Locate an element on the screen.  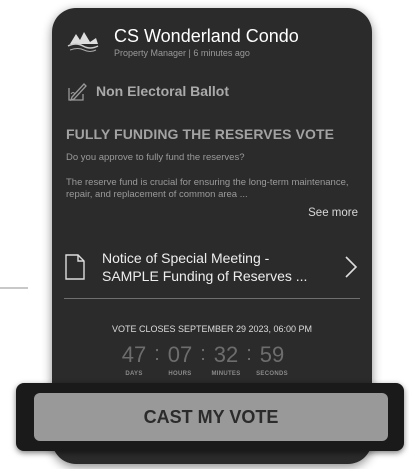
ballot-pen-icon is located at coordinates (77, 92).